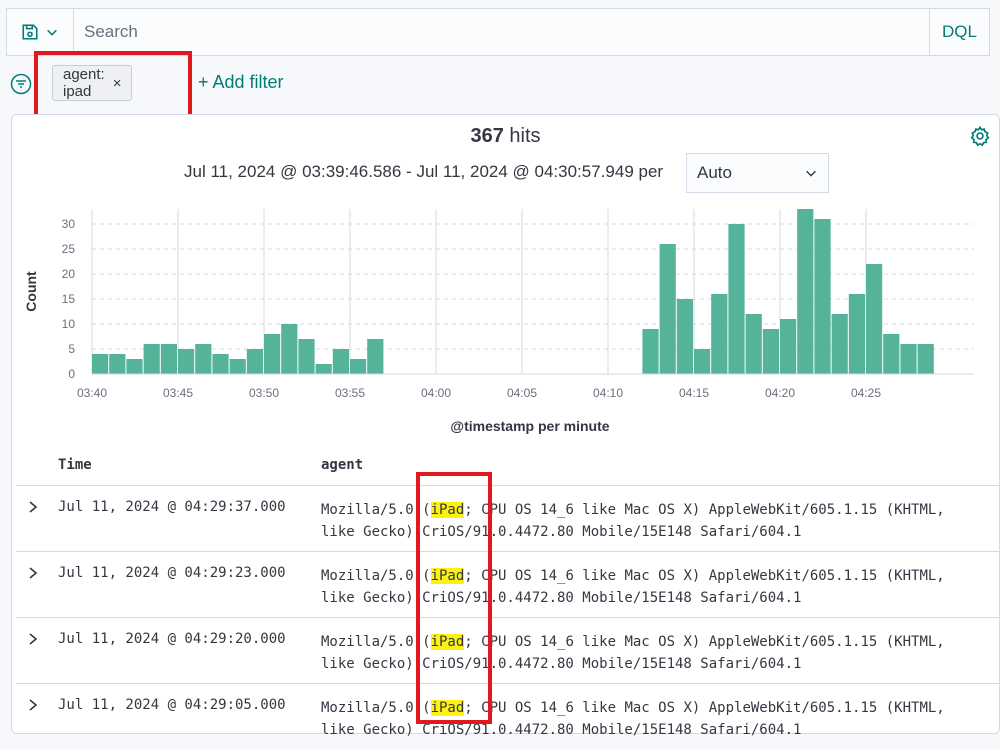  What do you see at coordinates (172, 639) in the screenshot?
I see `cell-time: Jul 11, 2024 @ 04:29:20.000` at bounding box center [172, 639].